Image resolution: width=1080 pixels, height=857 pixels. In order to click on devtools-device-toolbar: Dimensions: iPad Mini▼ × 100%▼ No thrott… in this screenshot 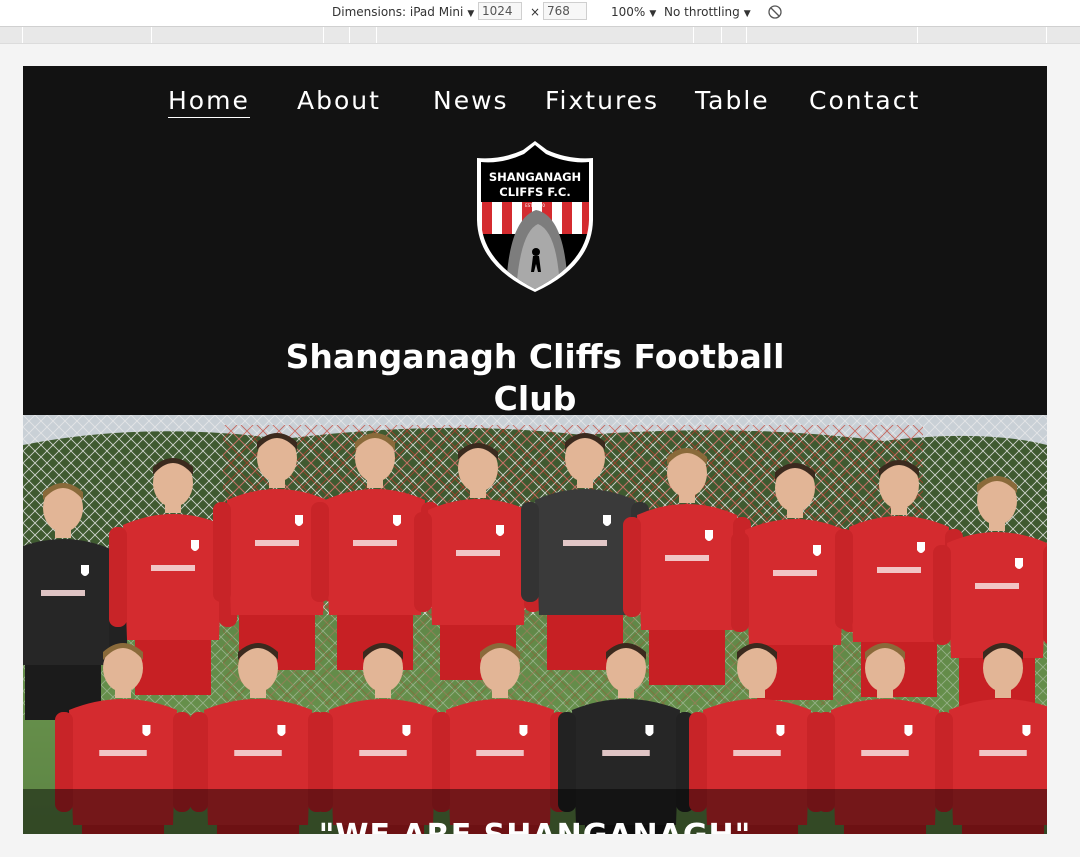, I will do `click(540, 13)`.